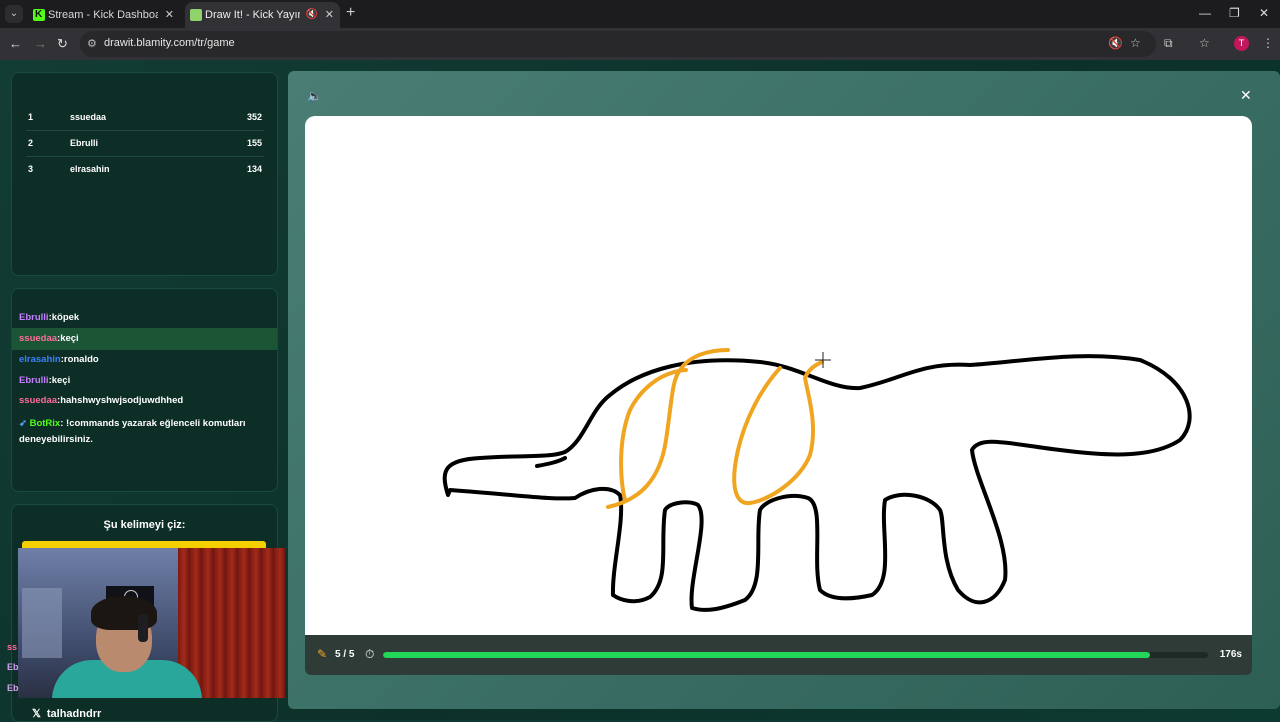 Image resolution: width=1280 pixels, height=722 pixels. What do you see at coordinates (62, 44) in the screenshot?
I see `reload-icon: ↻` at bounding box center [62, 44].